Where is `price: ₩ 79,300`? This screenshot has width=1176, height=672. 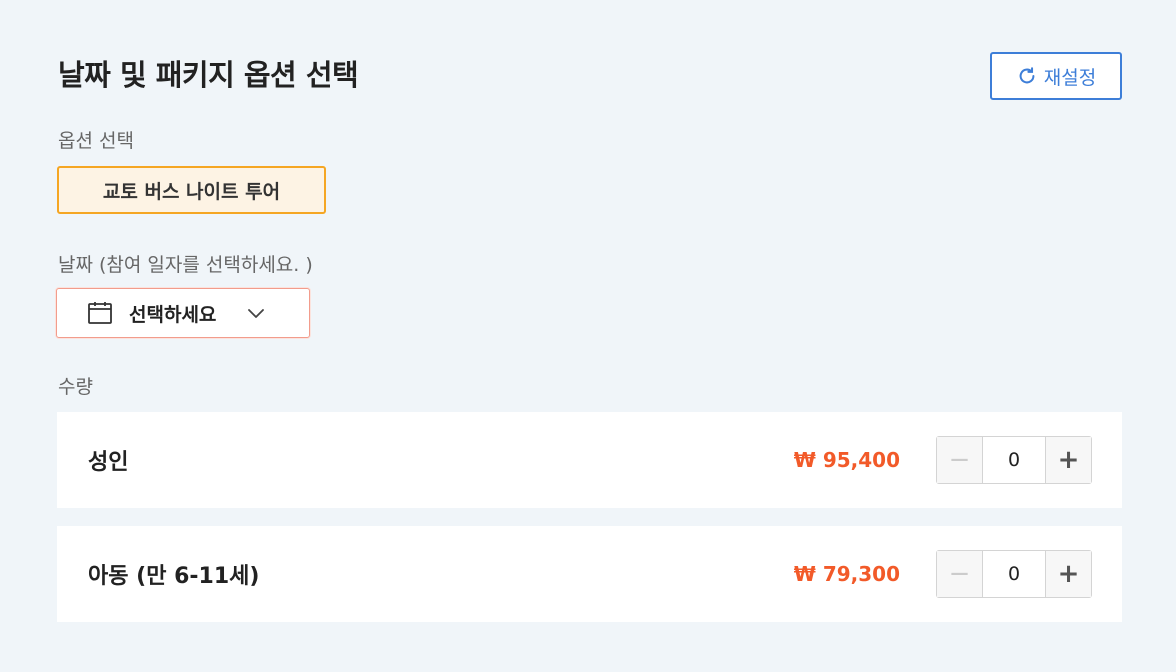 price: ₩ 79,300 is located at coordinates (846, 574).